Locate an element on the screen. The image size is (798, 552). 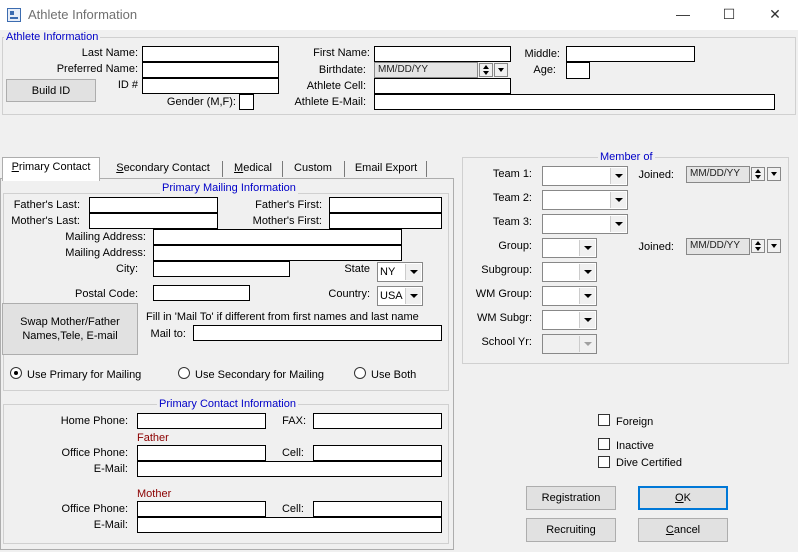
tab-secondary-contact: Secondary Contact is located at coordinates (163, 170).